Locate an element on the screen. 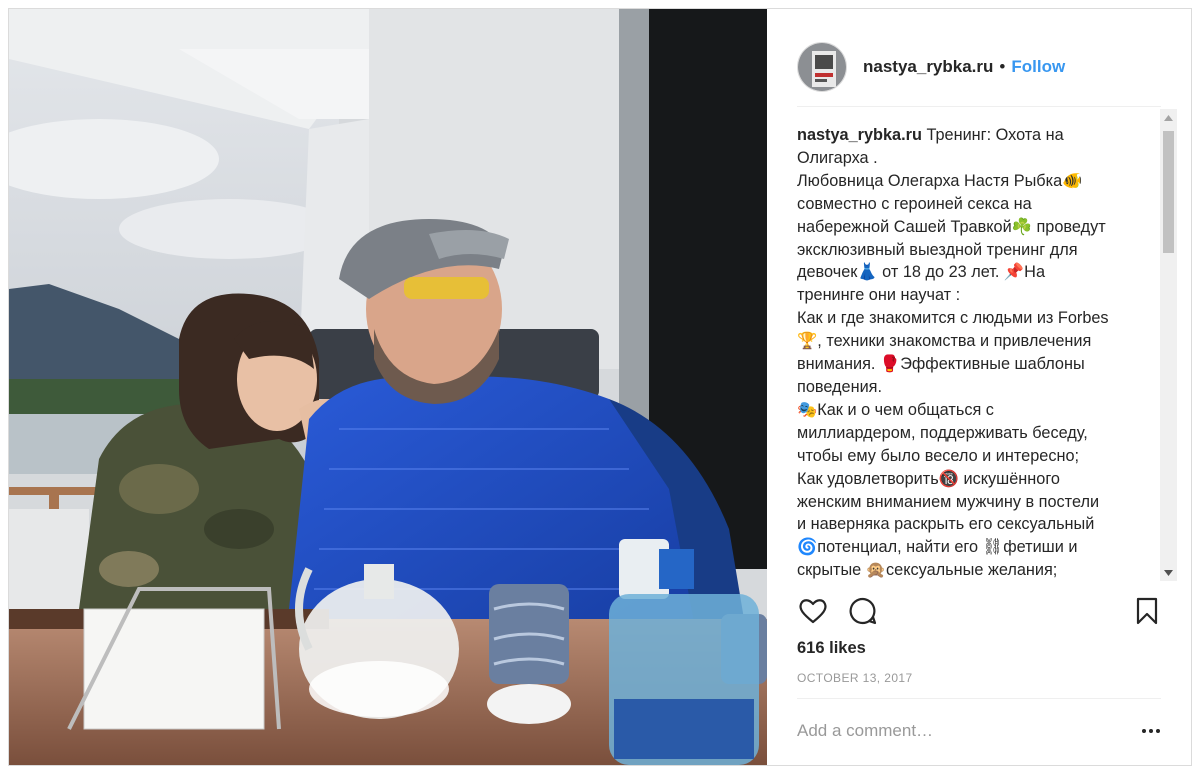 The width and height of the screenshot is (1200, 774). caption-line: чтобы ему было весело и интересно; is located at coordinates (938, 455).